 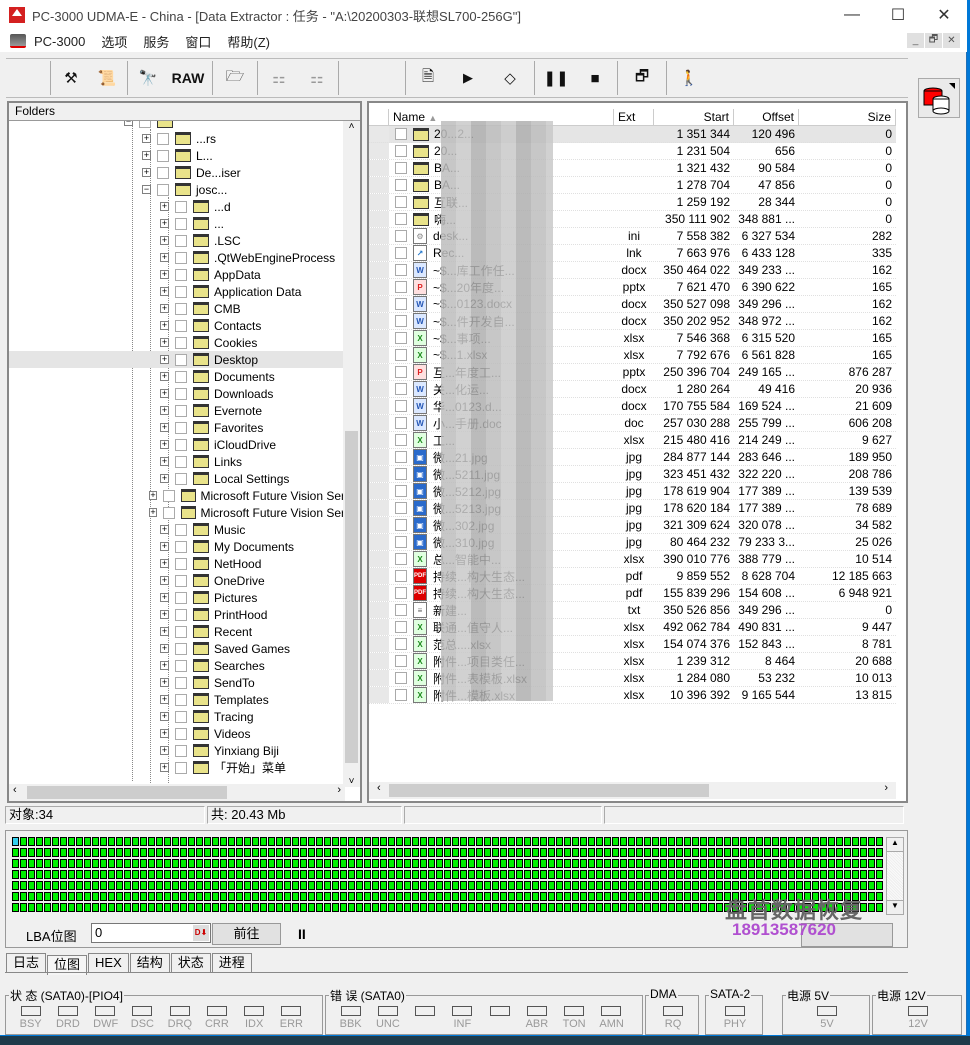 I want to click on tree-item: + SendTo, so click(x=177, y=682).